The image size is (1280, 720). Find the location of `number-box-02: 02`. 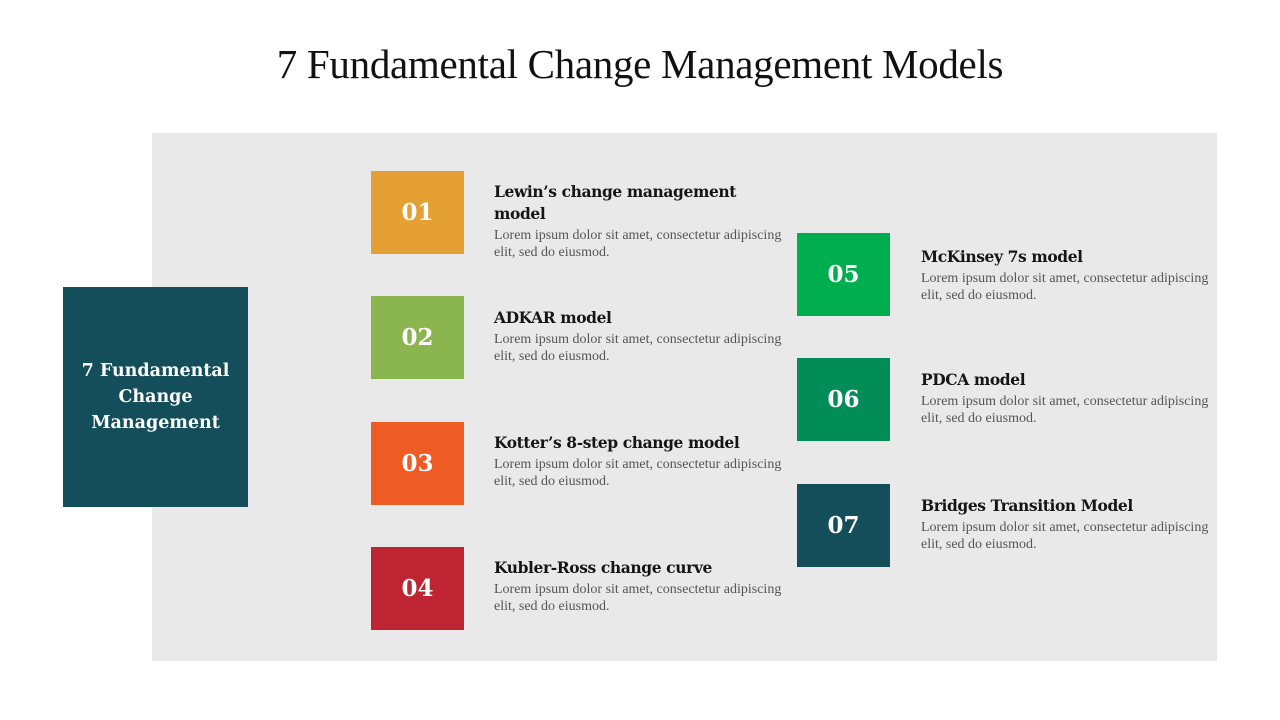

number-box-02: 02 is located at coordinates (417, 337).